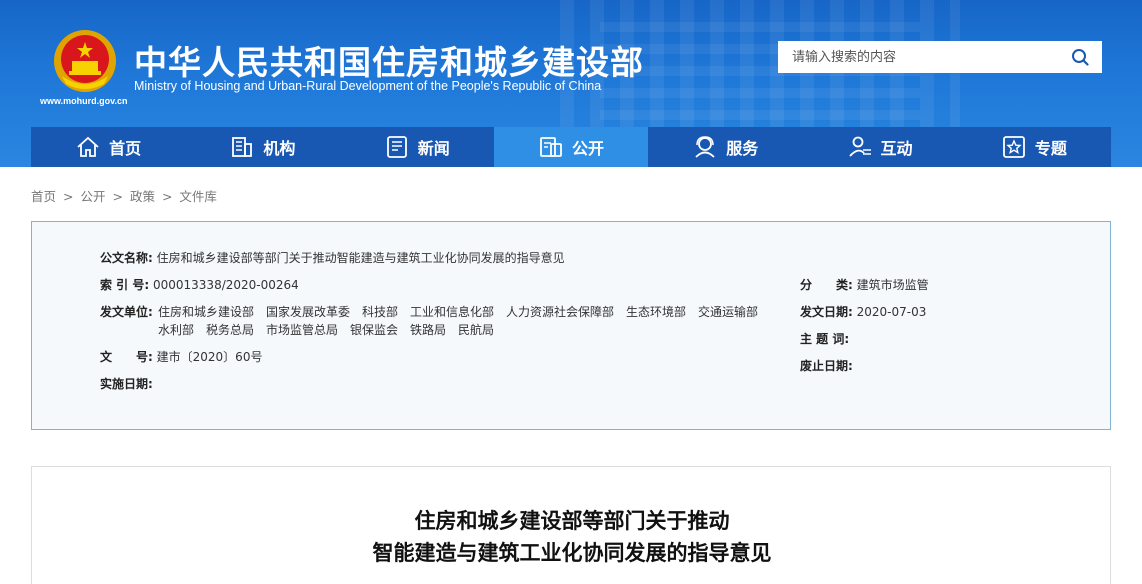  What do you see at coordinates (725, 147) in the screenshot?
I see `nav-item-service: 服务` at bounding box center [725, 147].